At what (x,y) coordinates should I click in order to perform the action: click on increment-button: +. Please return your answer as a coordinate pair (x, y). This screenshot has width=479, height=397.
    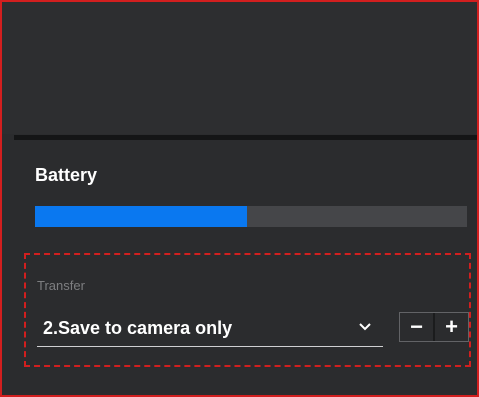
    Looking at the image, I should click on (451, 327).